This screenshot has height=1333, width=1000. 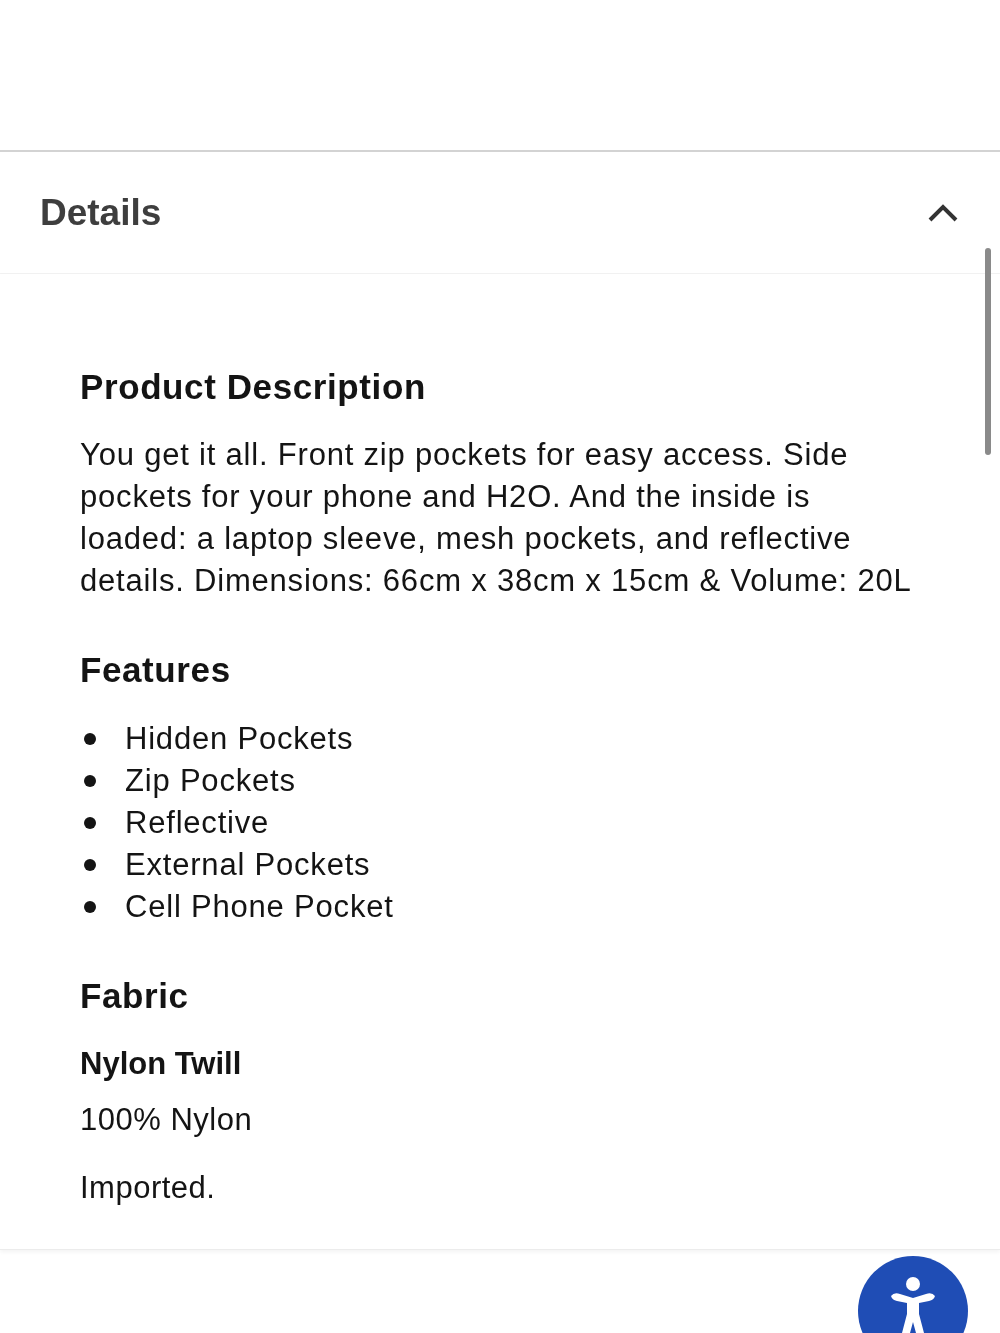 What do you see at coordinates (496, 518) in the screenshot?
I see `description-text: You get it all. Front zip pockets for easy access. Side pockets for your phone and H2O. And the inside is loaded: a laptop sleeve, mesh pockets, and reflective details. Dimensions: 66cm x 38cm x 15cm & Volume: 20L` at bounding box center [496, 518].